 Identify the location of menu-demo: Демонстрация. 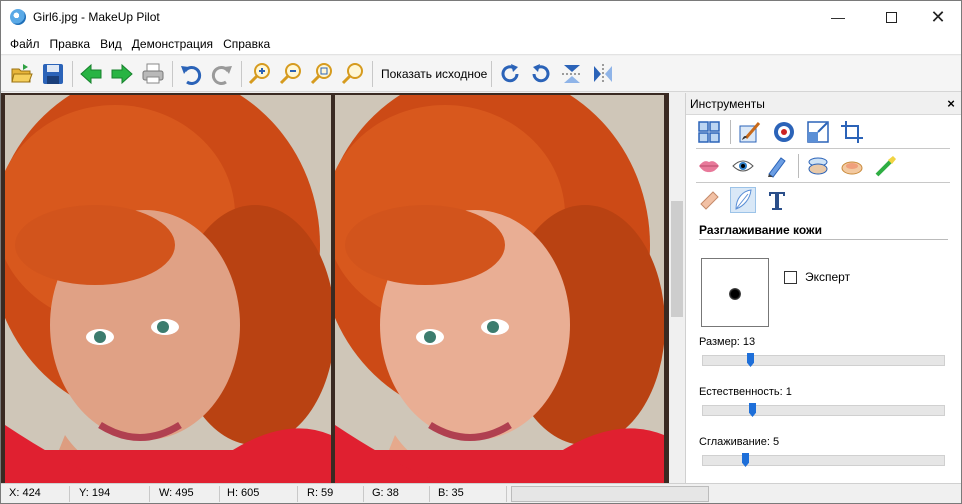
(172, 44).